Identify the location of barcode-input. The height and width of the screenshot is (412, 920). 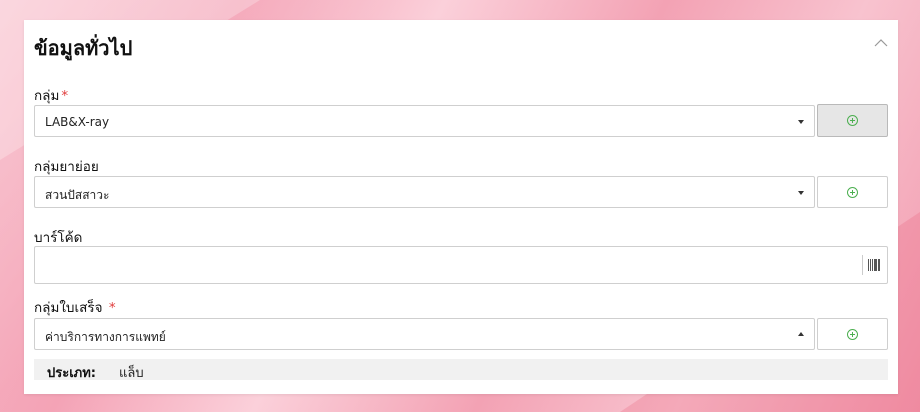
(461, 265).